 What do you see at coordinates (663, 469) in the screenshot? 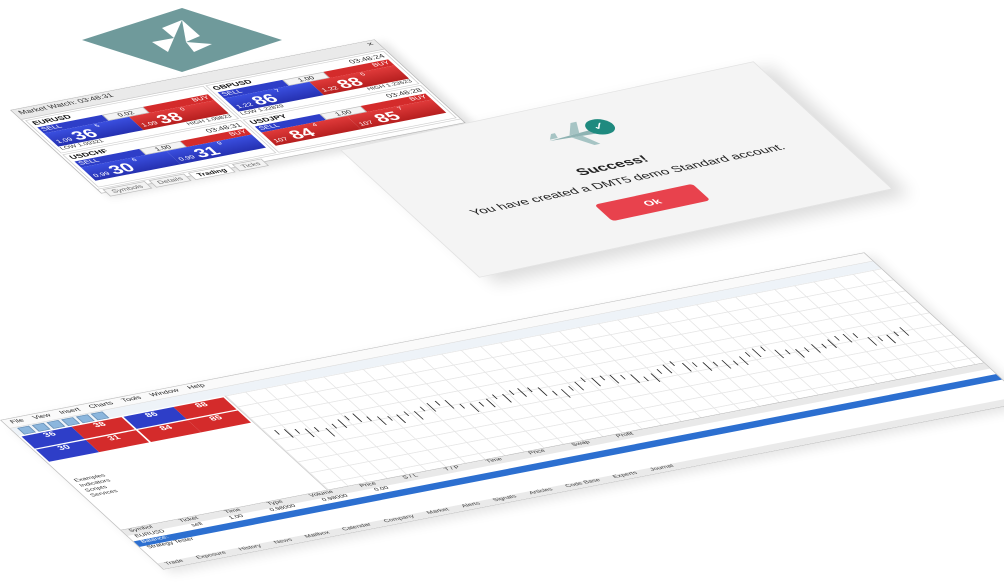
I see `tab-journal: Journal` at bounding box center [663, 469].